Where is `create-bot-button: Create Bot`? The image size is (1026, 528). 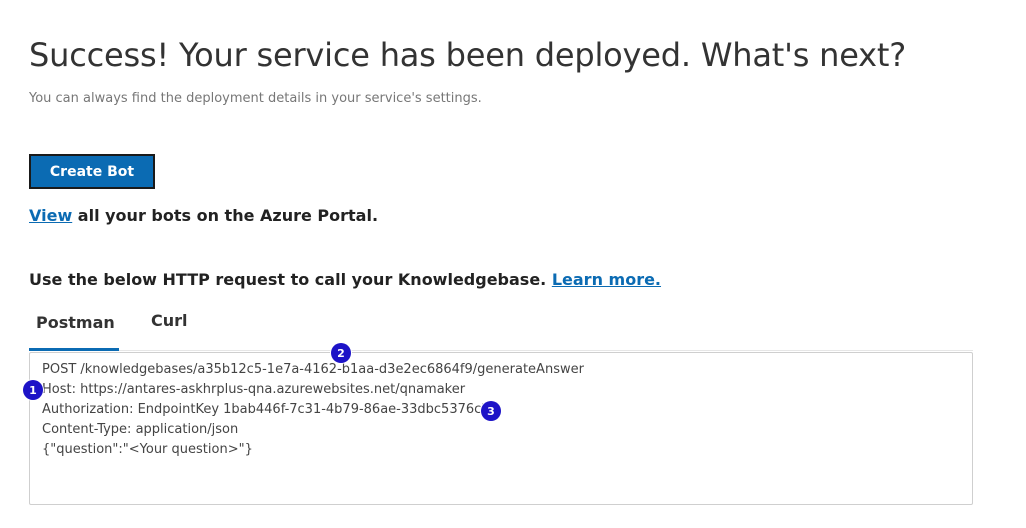
create-bot-button: Create Bot is located at coordinates (92, 171).